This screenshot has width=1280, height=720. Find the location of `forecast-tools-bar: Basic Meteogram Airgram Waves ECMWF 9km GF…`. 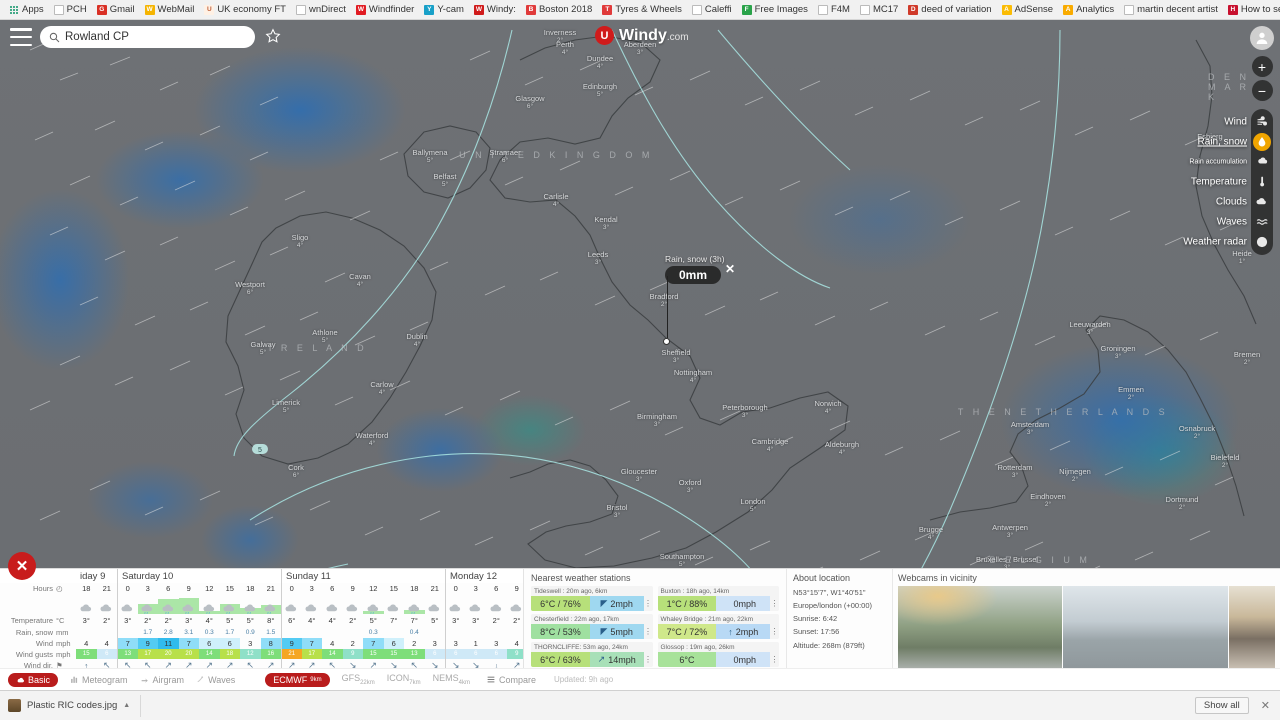

forecast-tools-bar: Basic Meteogram Airgram Waves ECMWF 9km GF… is located at coordinates (640, 679).